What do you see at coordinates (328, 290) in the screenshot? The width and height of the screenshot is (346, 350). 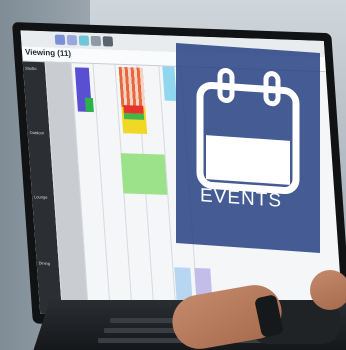 I see `hand` at bounding box center [328, 290].